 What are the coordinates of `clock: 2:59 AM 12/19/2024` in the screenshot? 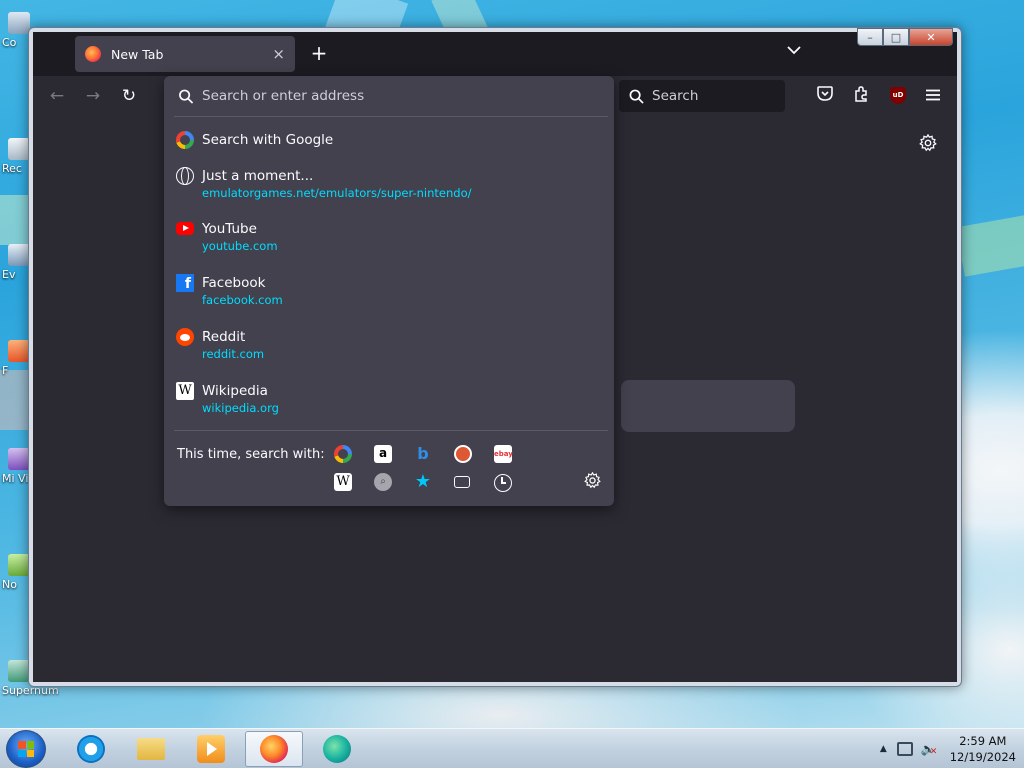 It's located at (983, 749).